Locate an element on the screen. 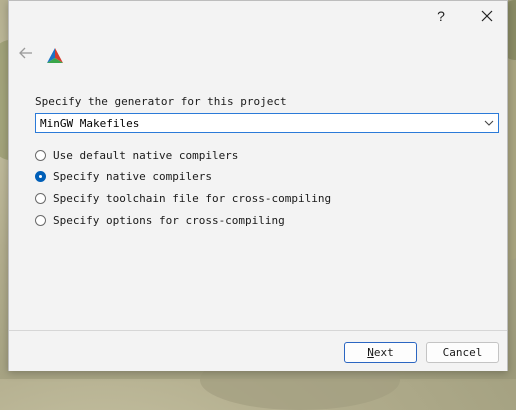  title-bar: ? is located at coordinates (258, 16).